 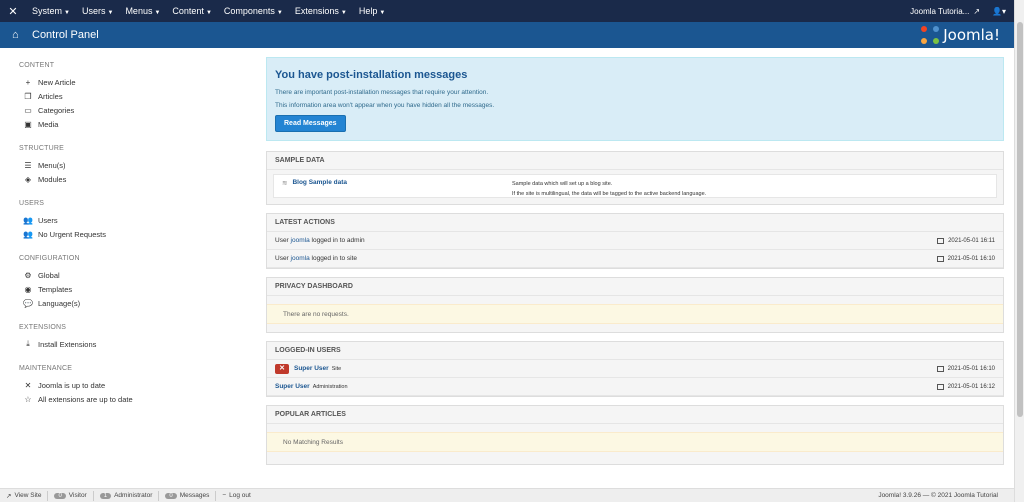 I want to click on status-label: Log out, so click(x=240, y=495).